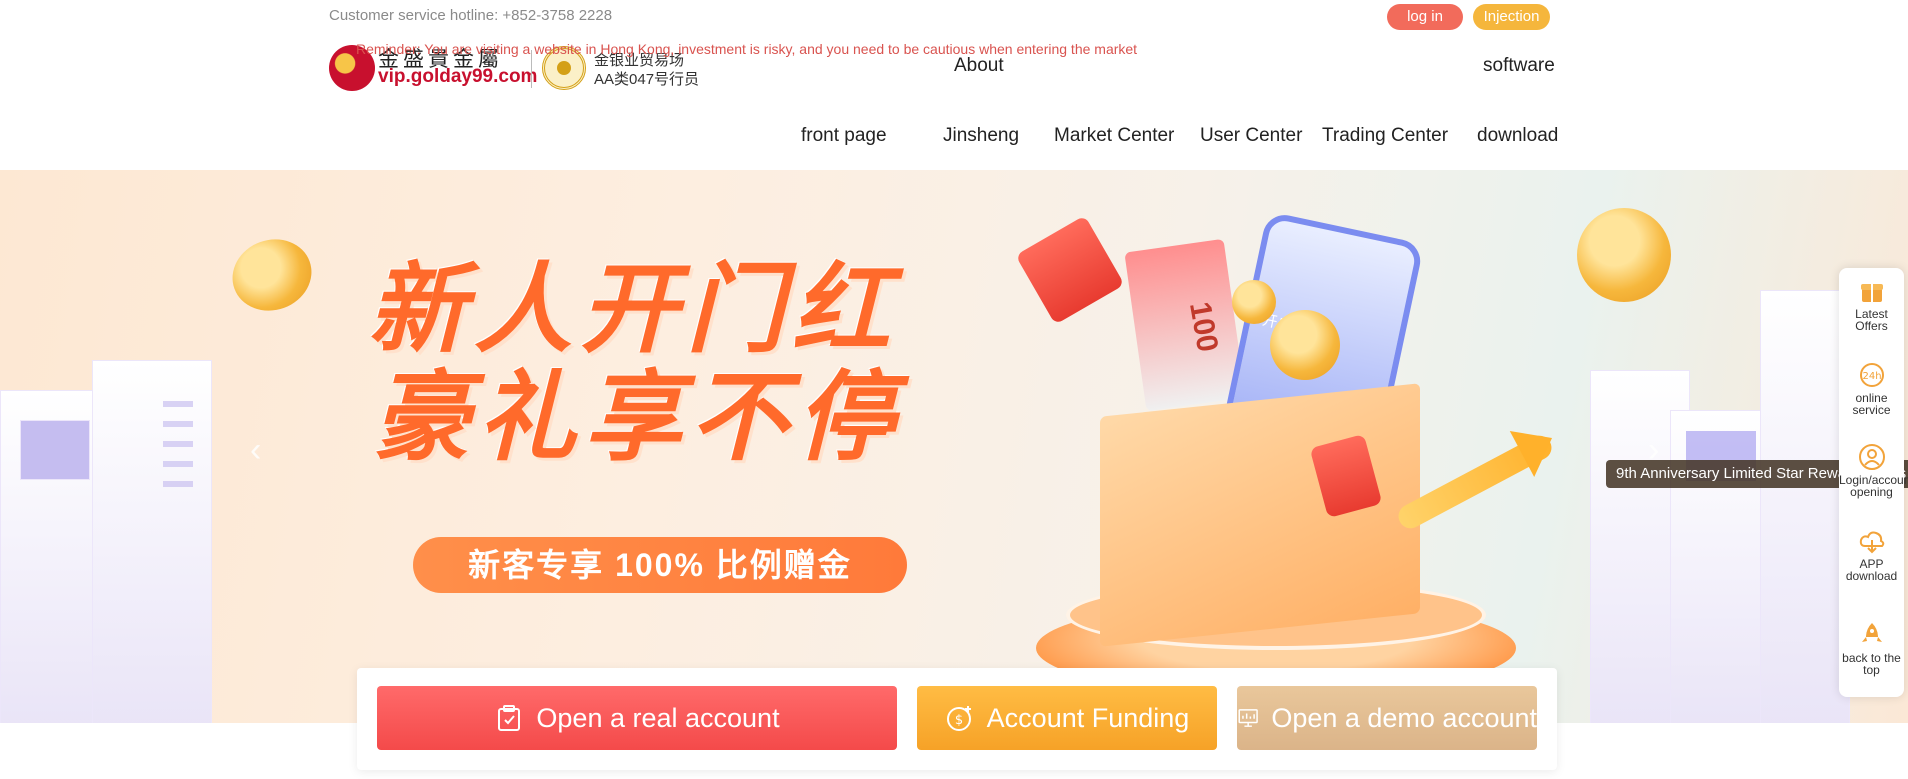 The height and width of the screenshot is (779, 1908). I want to click on account-funding-button: $ Account Funding, so click(1067, 718).